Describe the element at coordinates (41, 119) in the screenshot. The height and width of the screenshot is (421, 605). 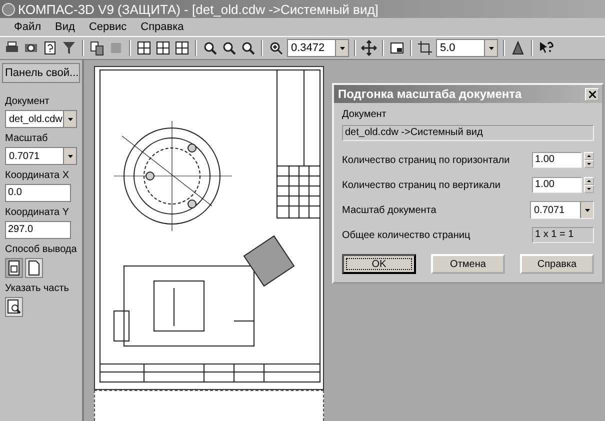
I see `combo-box: det_old.cdw` at that location.